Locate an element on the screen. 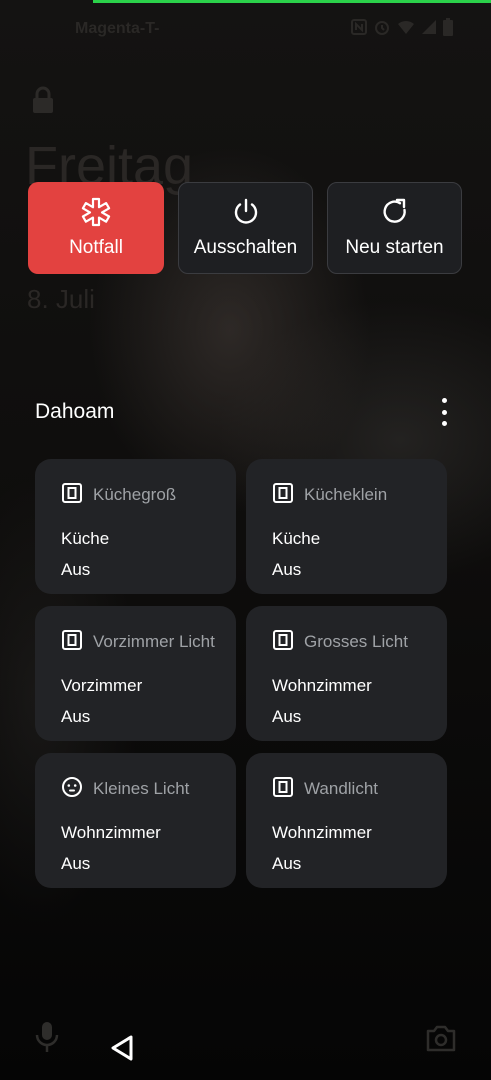 This screenshot has height=1080, width=491. device-tile-vorzimmer-licht: Vorzimmer Licht Vorzimmer Aus is located at coordinates (135, 673).